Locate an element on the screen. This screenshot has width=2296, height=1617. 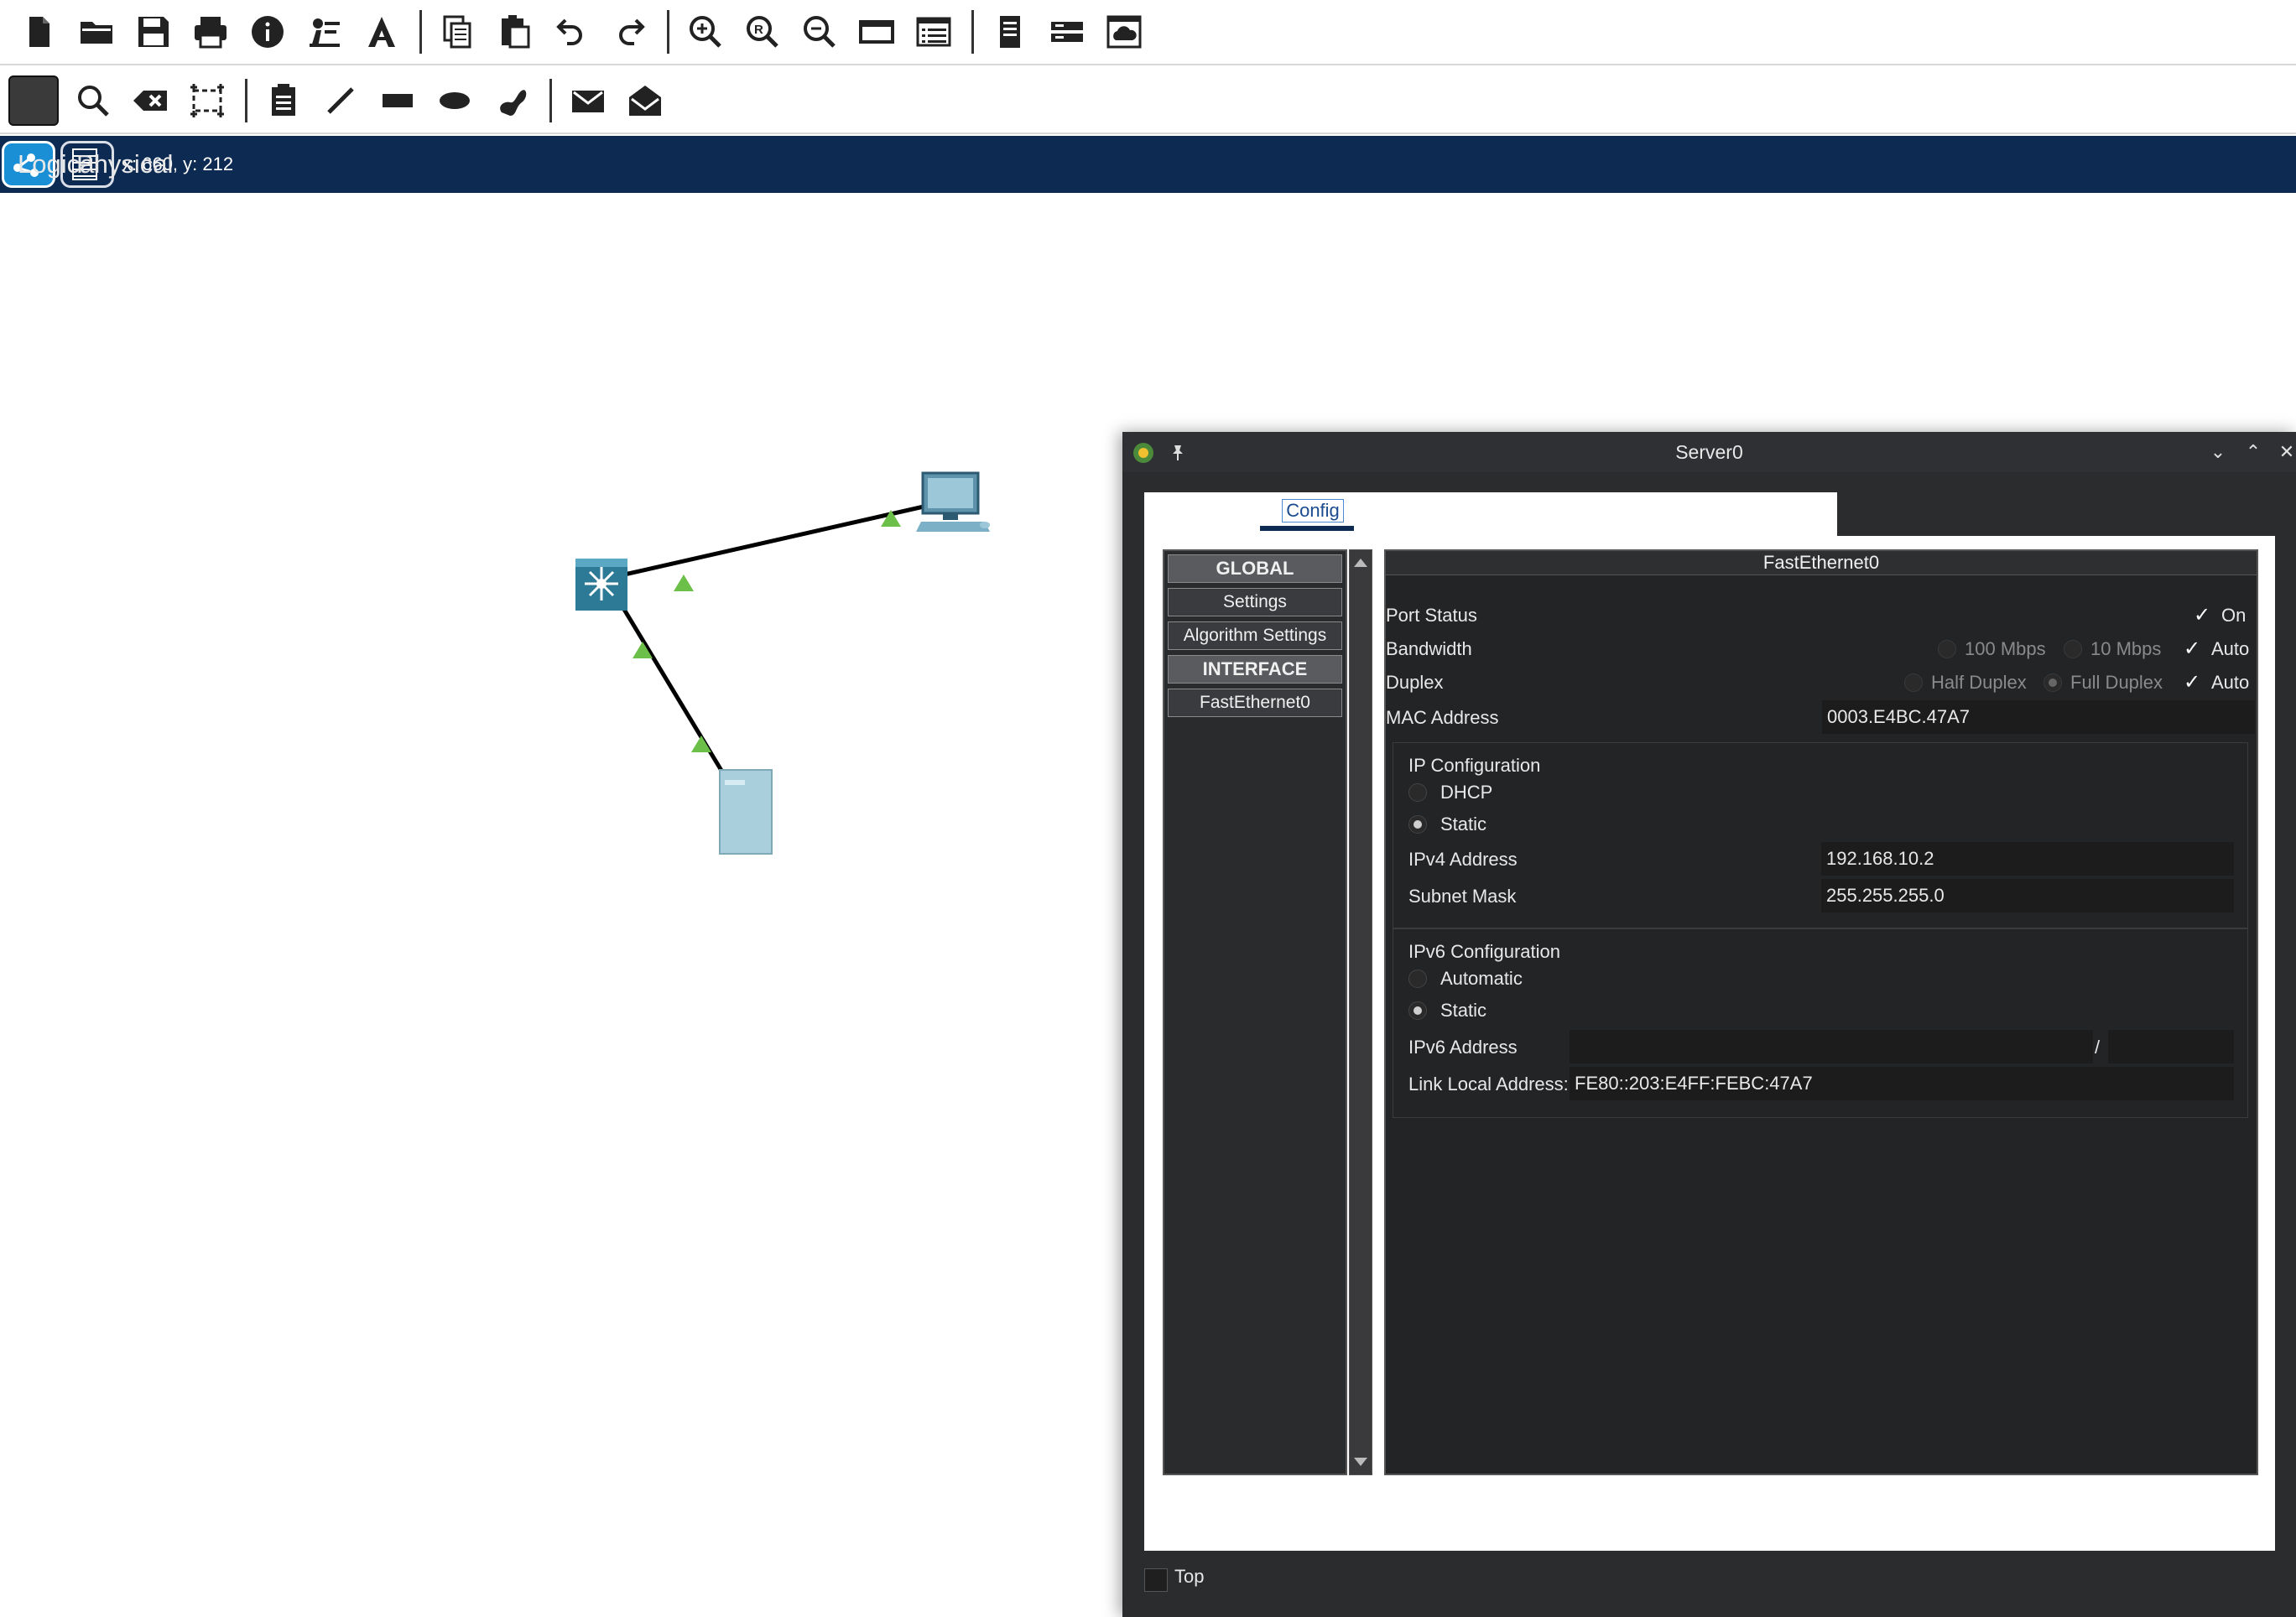
interface-title: FastEthernet0 is located at coordinates (1821, 563).